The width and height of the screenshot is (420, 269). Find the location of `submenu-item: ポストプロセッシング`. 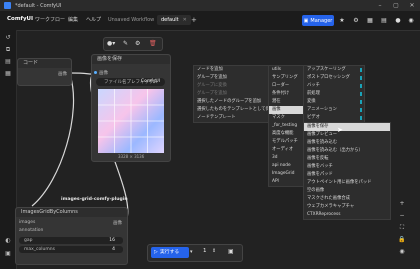

submenu-item: ポストプロセッシング is located at coordinates (334, 78).